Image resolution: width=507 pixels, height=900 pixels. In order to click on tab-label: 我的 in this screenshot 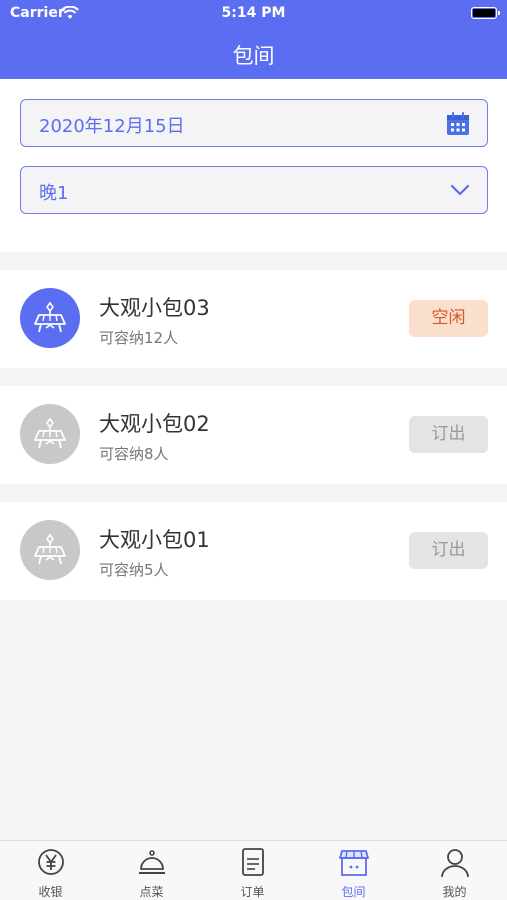, I will do `click(454, 892)`.